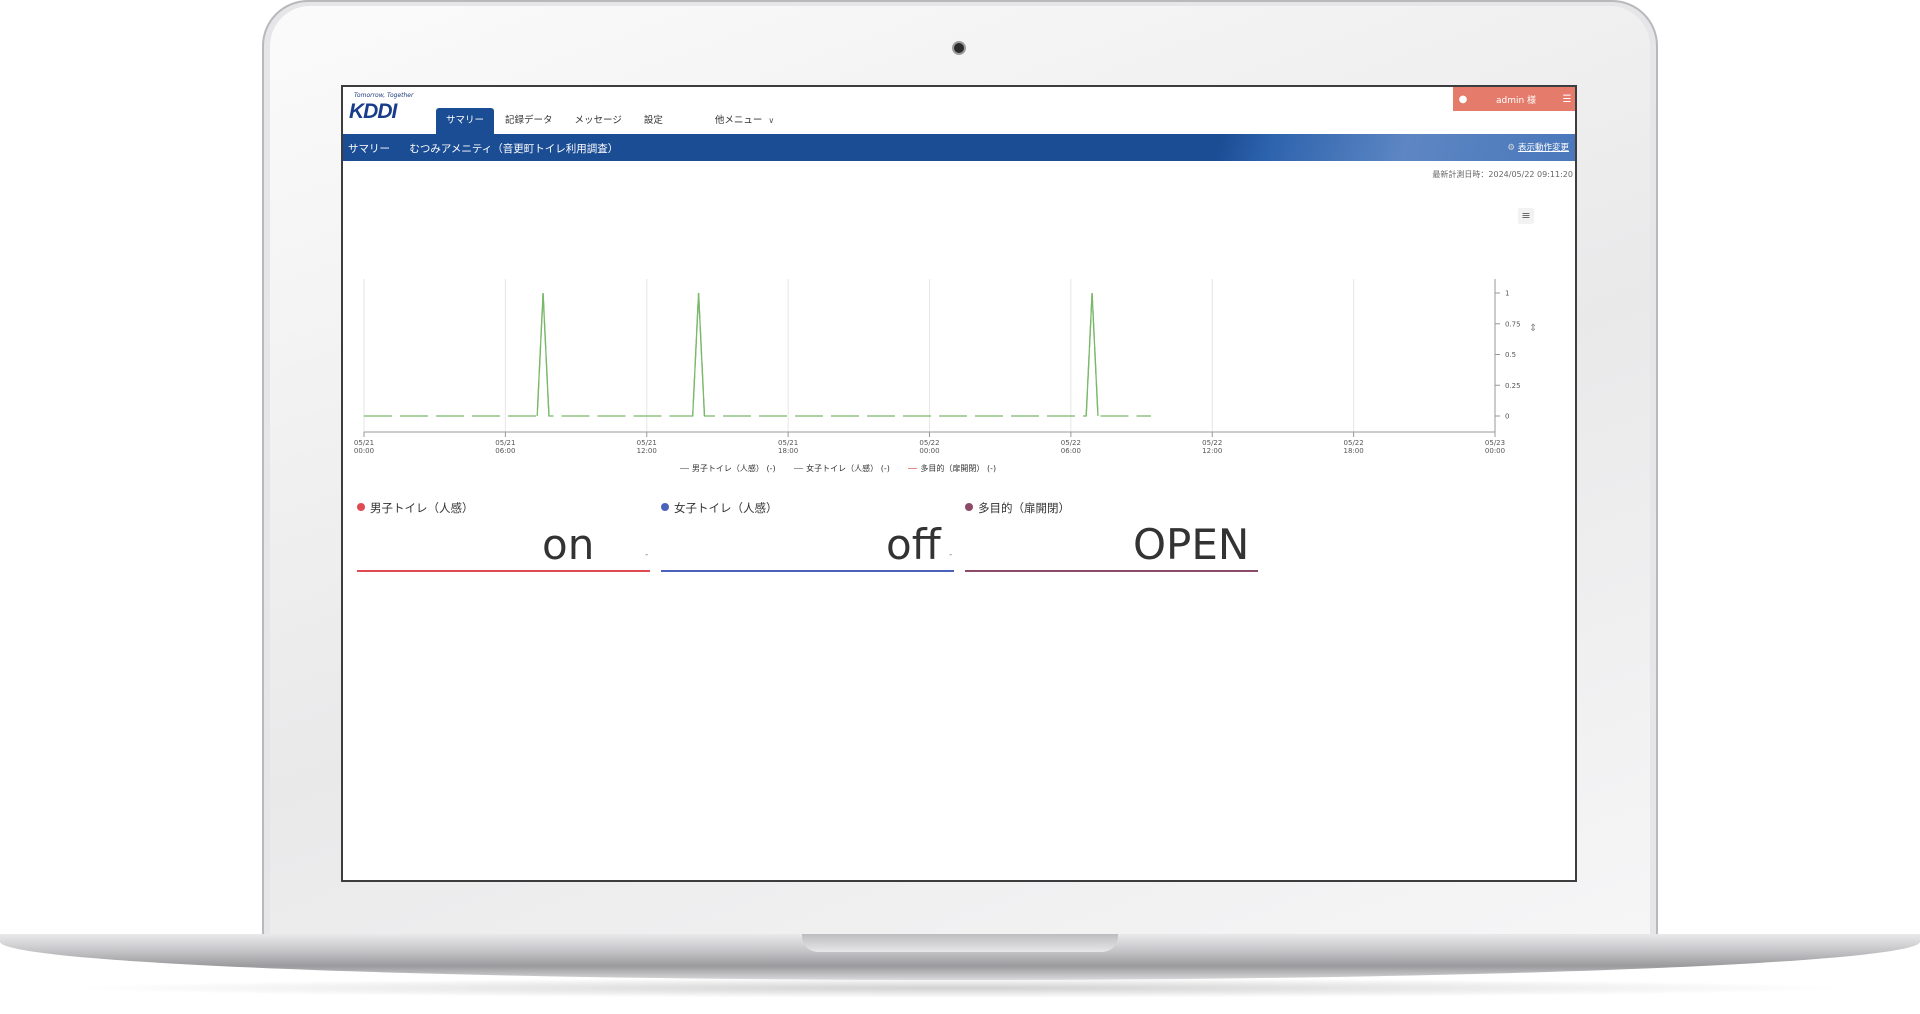 The image size is (1920, 1014). I want to click on user-name: admin 様, so click(1516, 100).